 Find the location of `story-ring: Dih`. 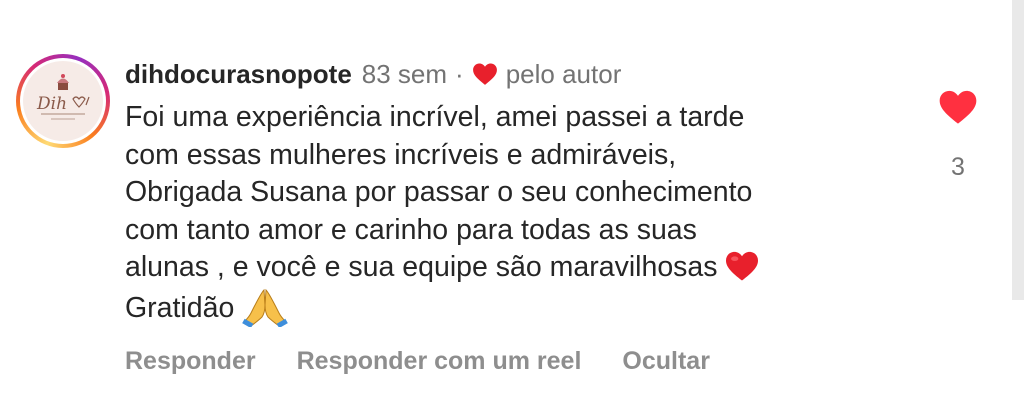

story-ring: Dih is located at coordinates (63, 101).